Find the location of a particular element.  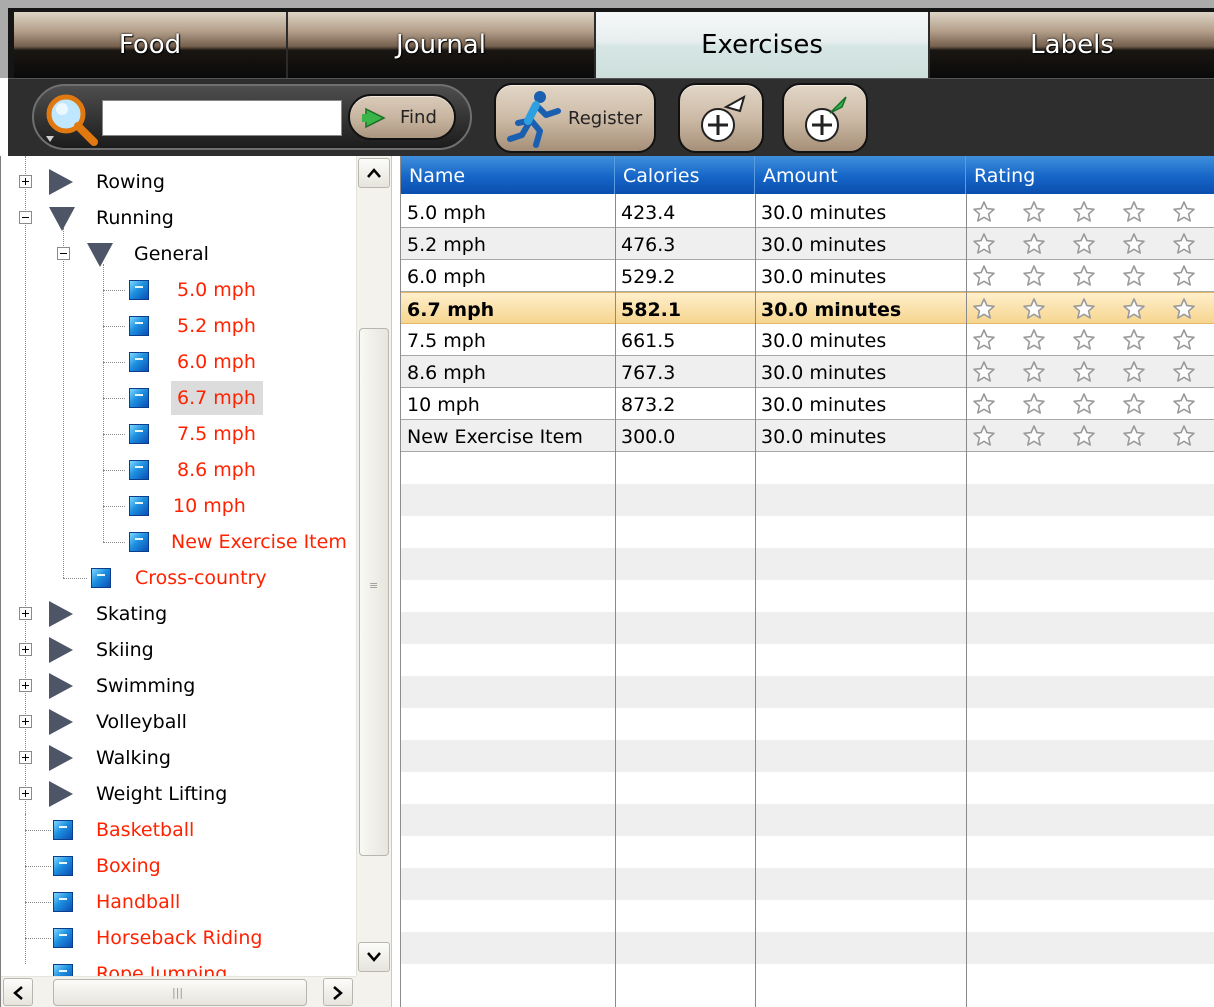

tree-item: Basketball is located at coordinates (171, 830).